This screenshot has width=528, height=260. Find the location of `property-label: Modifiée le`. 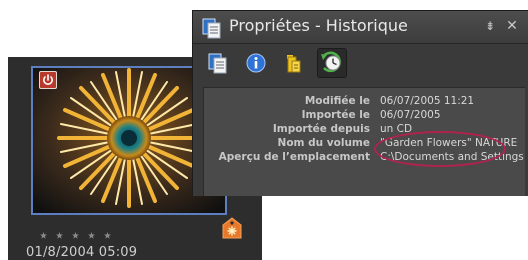

property-label: Modifiée le is located at coordinates (337, 101).